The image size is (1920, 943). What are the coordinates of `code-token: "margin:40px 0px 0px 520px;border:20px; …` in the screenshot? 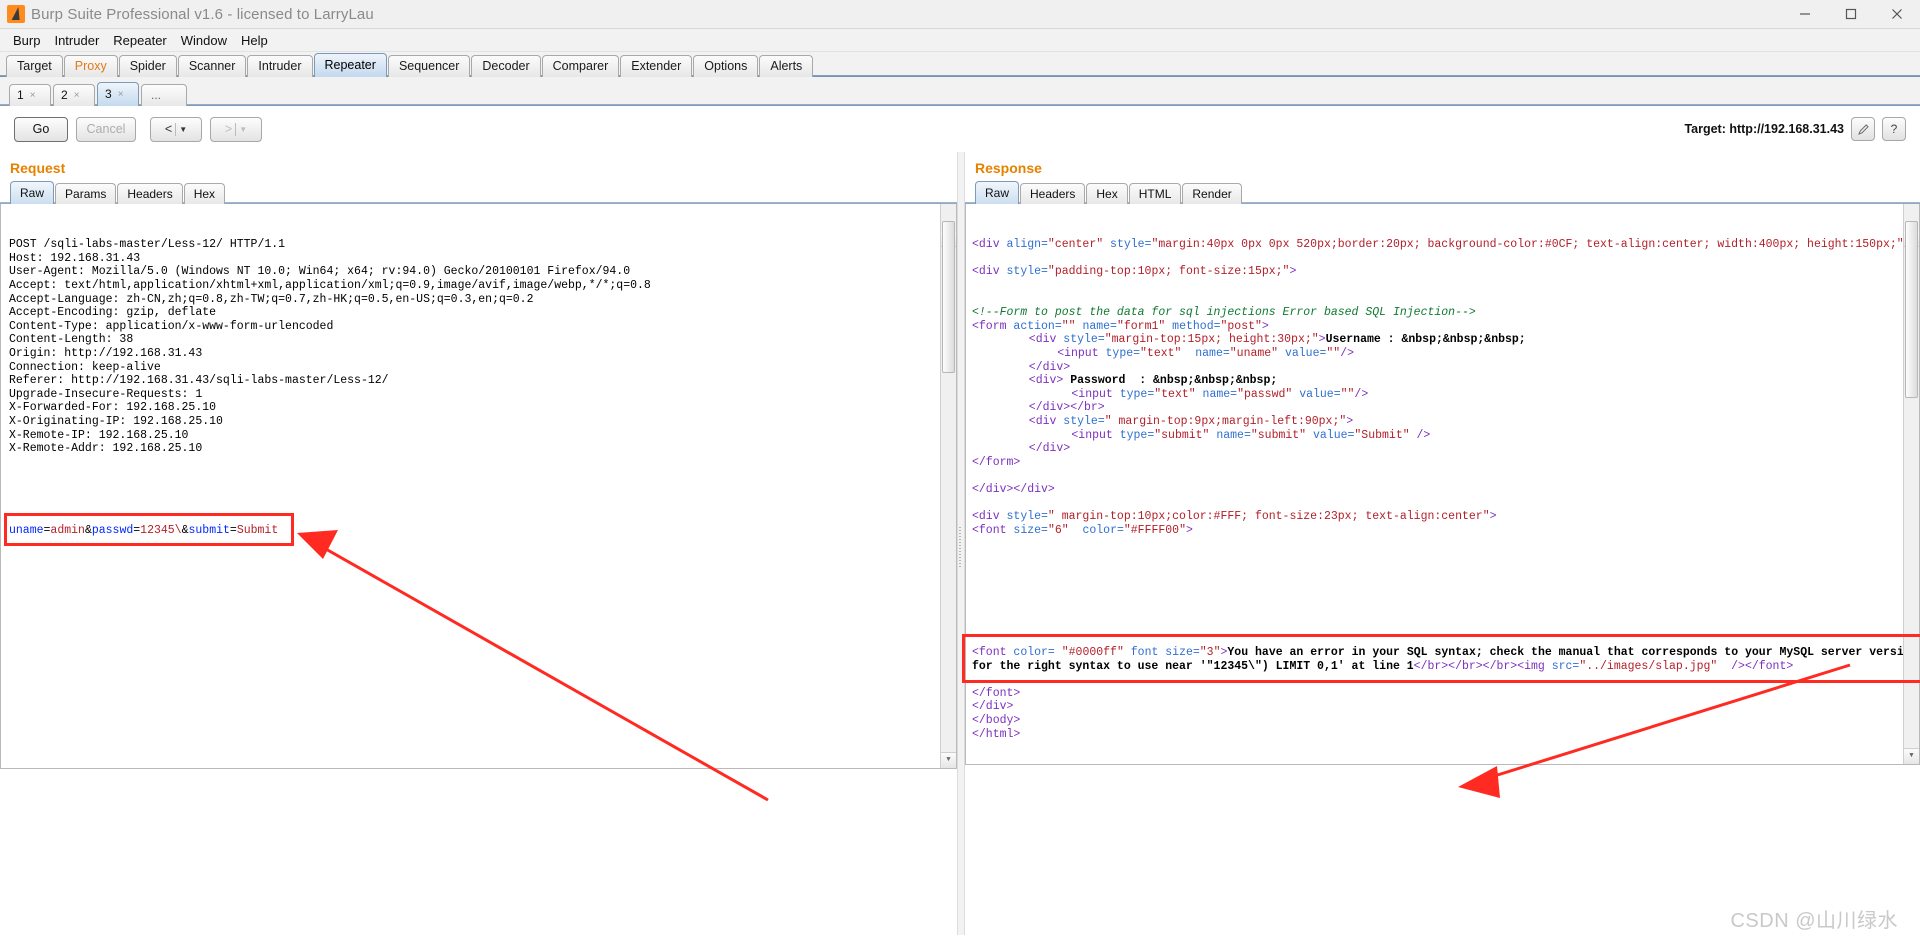 It's located at (1527, 245).